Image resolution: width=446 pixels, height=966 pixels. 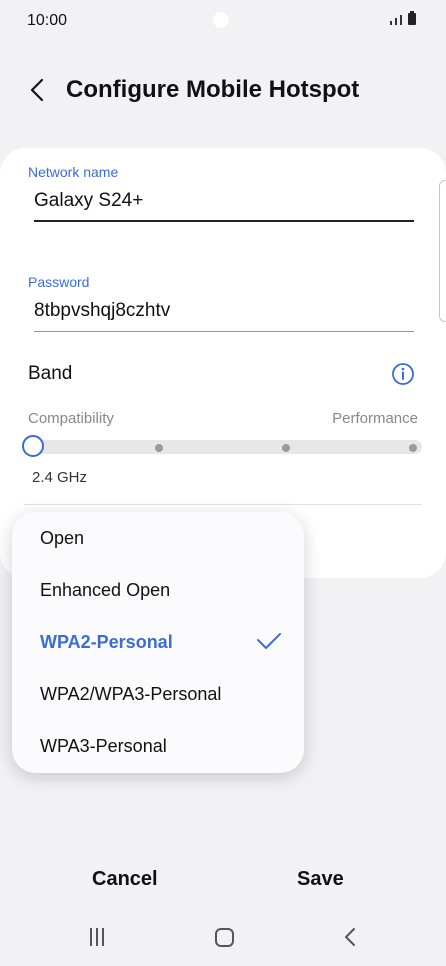 What do you see at coordinates (73, 172) in the screenshot?
I see `network-name-label: Network name` at bounding box center [73, 172].